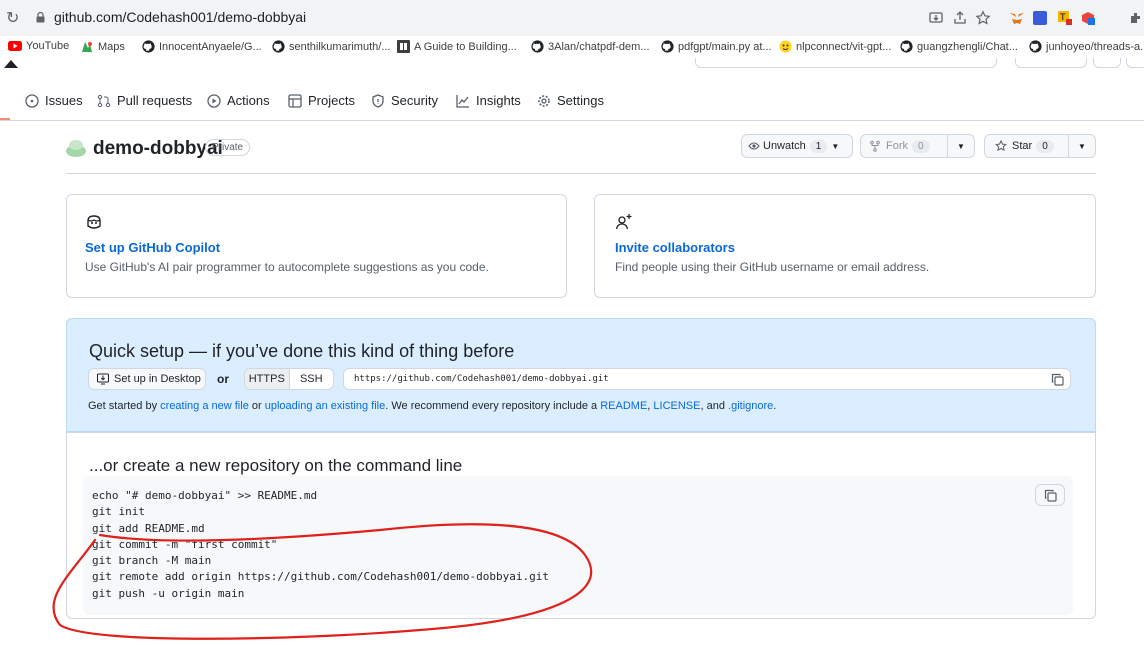 The image size is (1144, 645). I want to click on code-line: git branch -M main, so click(152, 561).